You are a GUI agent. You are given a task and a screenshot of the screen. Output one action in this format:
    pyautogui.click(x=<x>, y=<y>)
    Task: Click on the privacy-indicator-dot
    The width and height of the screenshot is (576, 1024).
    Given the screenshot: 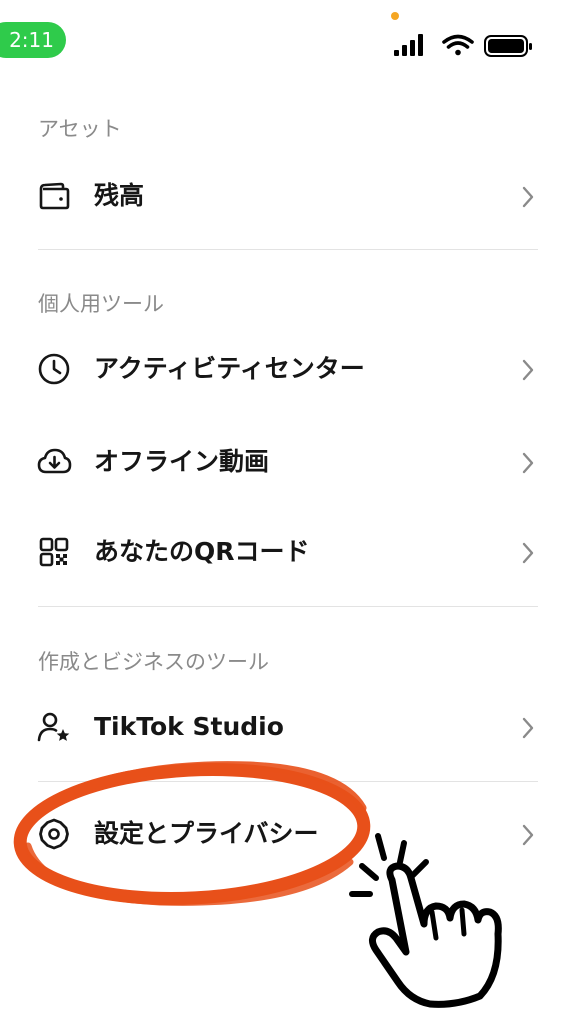 What is the action you would take?
    pyautogui.click(x=395, y=16)
    